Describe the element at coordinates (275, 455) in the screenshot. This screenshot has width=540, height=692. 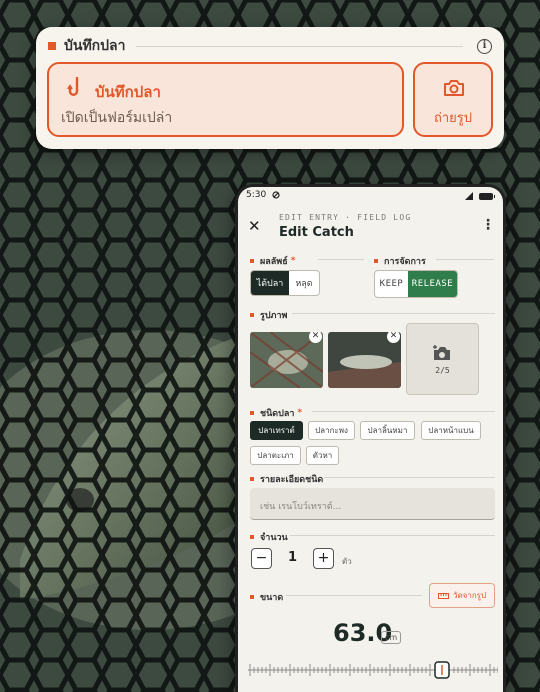
I see `species-chip-tapah: ปลาตะเภา` at that location.